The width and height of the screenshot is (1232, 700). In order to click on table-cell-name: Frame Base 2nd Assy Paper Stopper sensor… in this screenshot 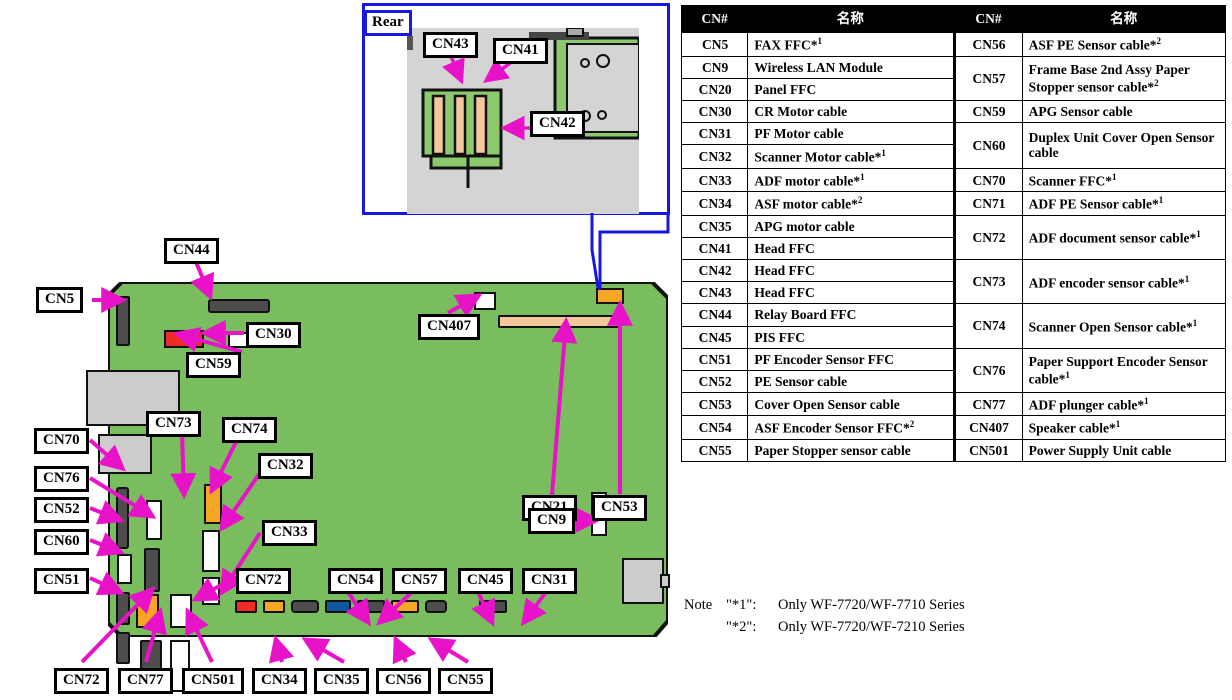, I will do `click(1124, 78)`.